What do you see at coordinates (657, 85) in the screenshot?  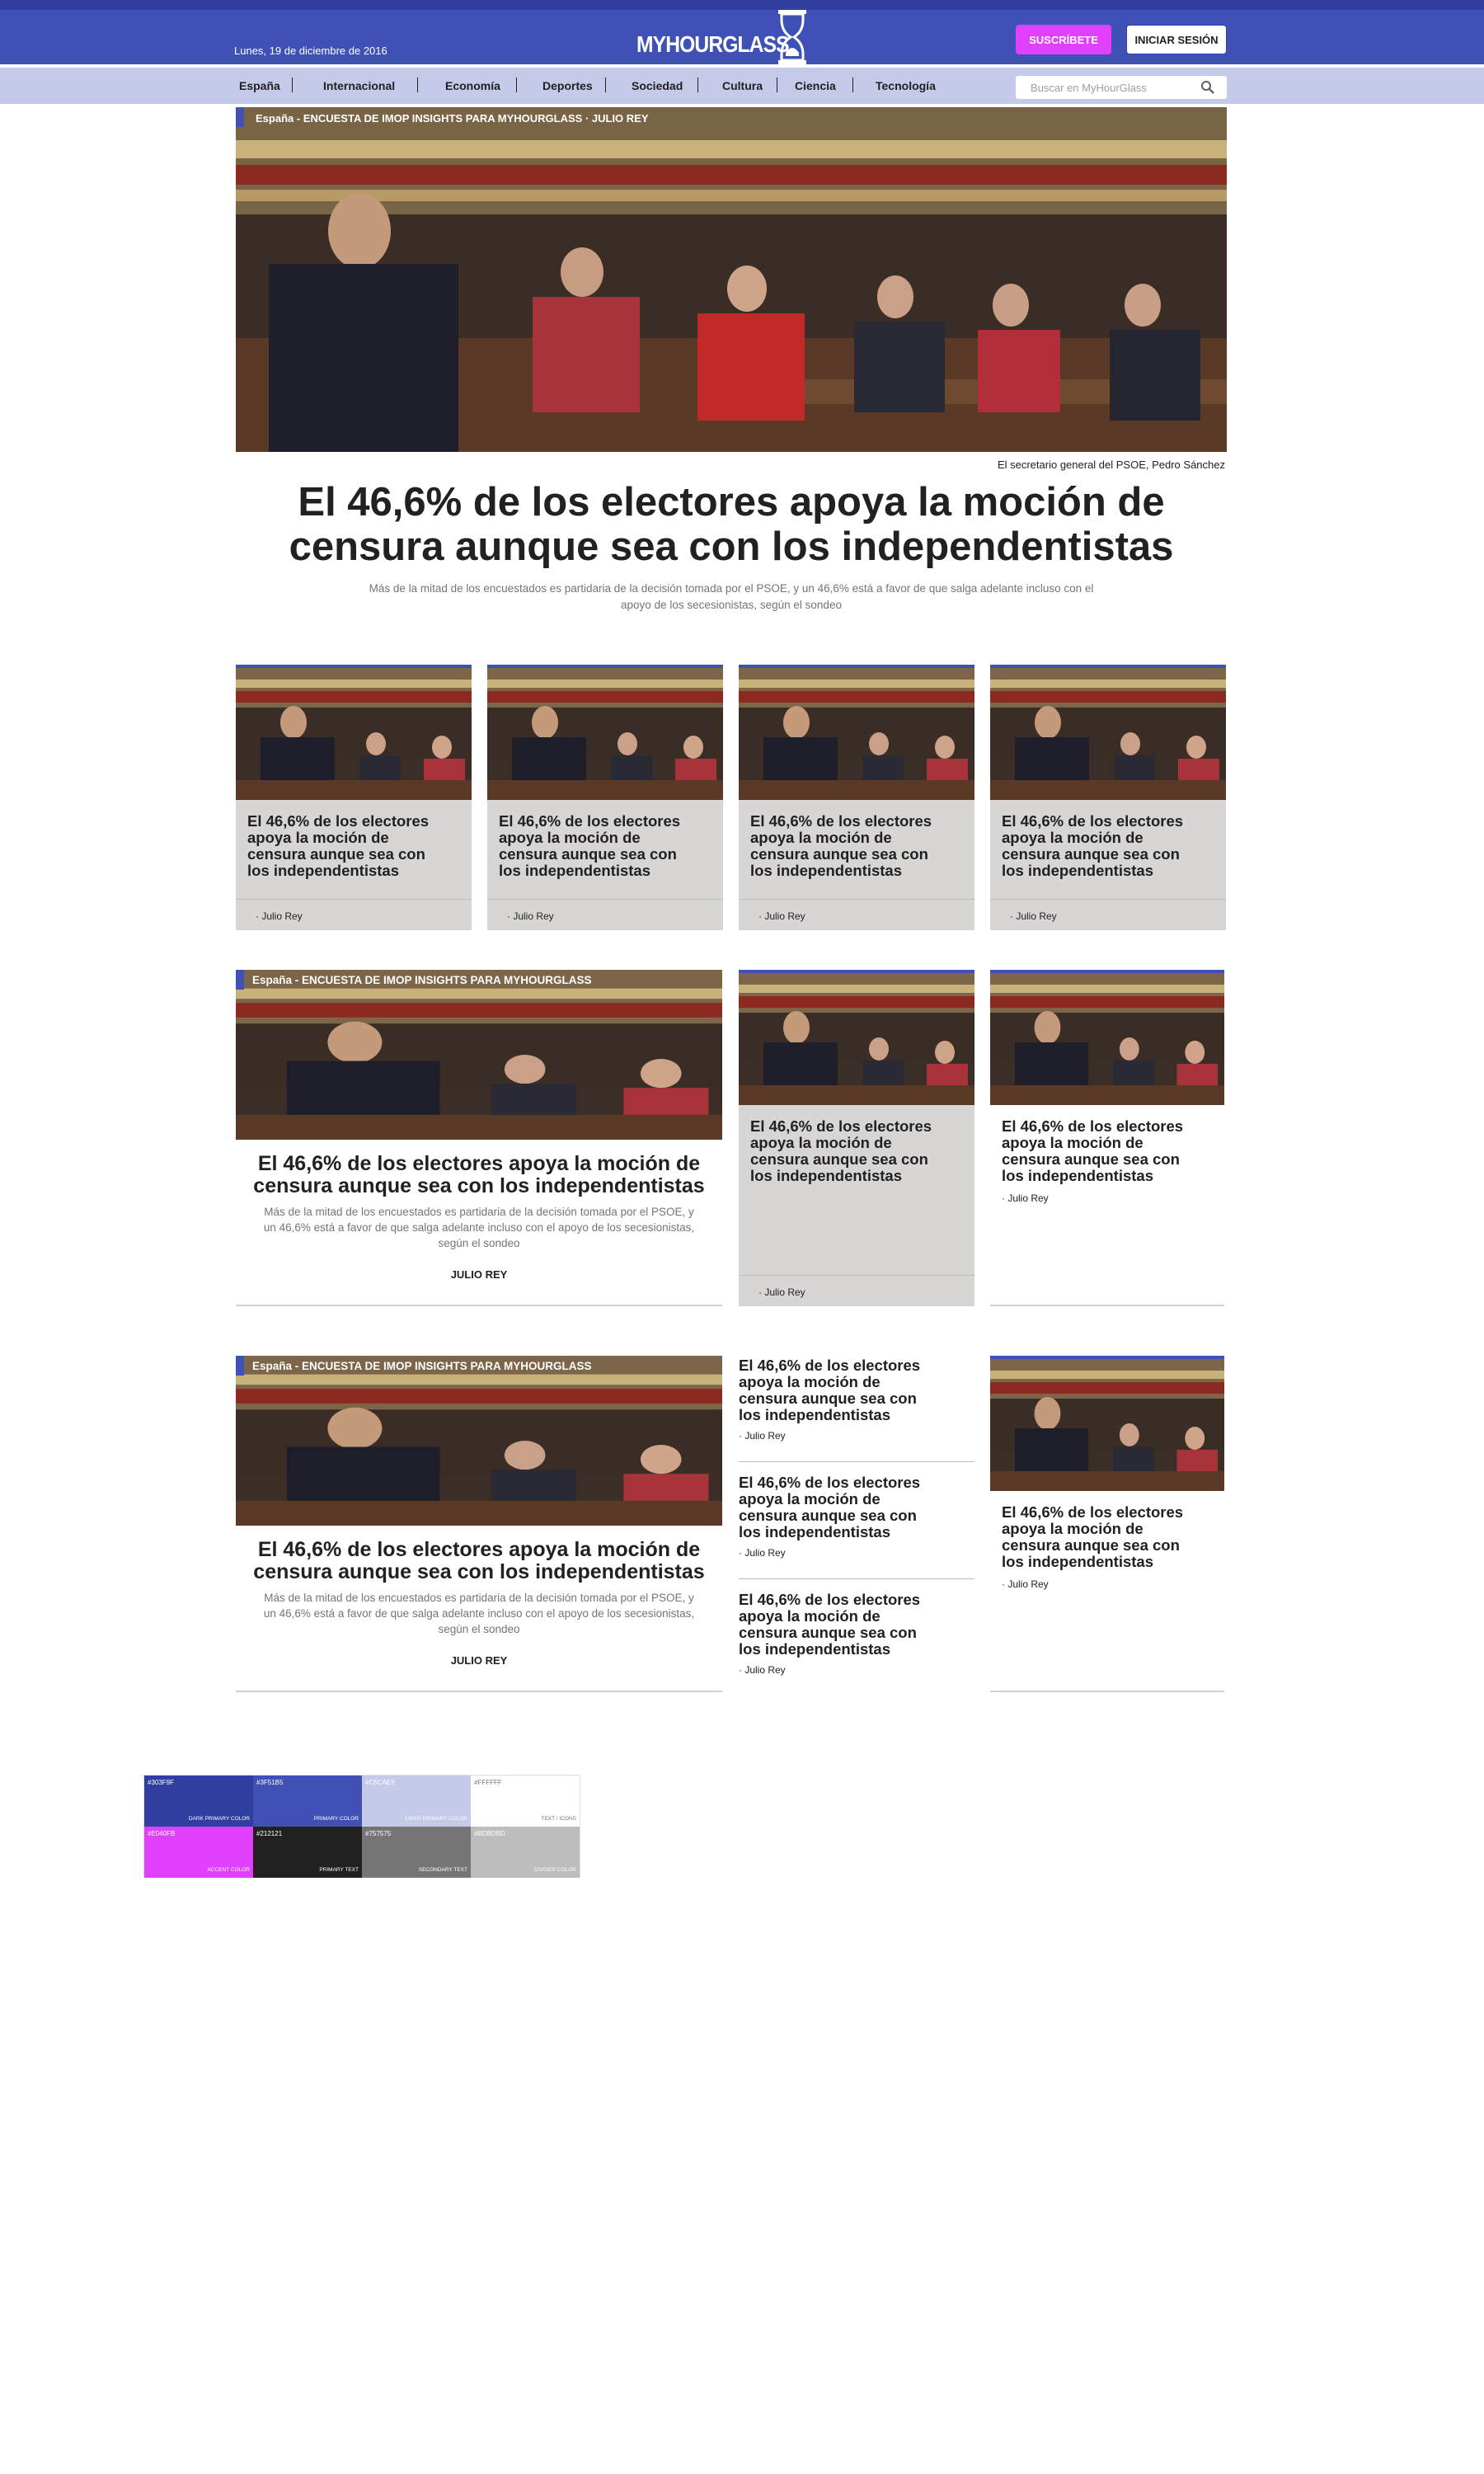 I see `nav-item-sociedad: Sociedad` at bounding box center [657, 85].